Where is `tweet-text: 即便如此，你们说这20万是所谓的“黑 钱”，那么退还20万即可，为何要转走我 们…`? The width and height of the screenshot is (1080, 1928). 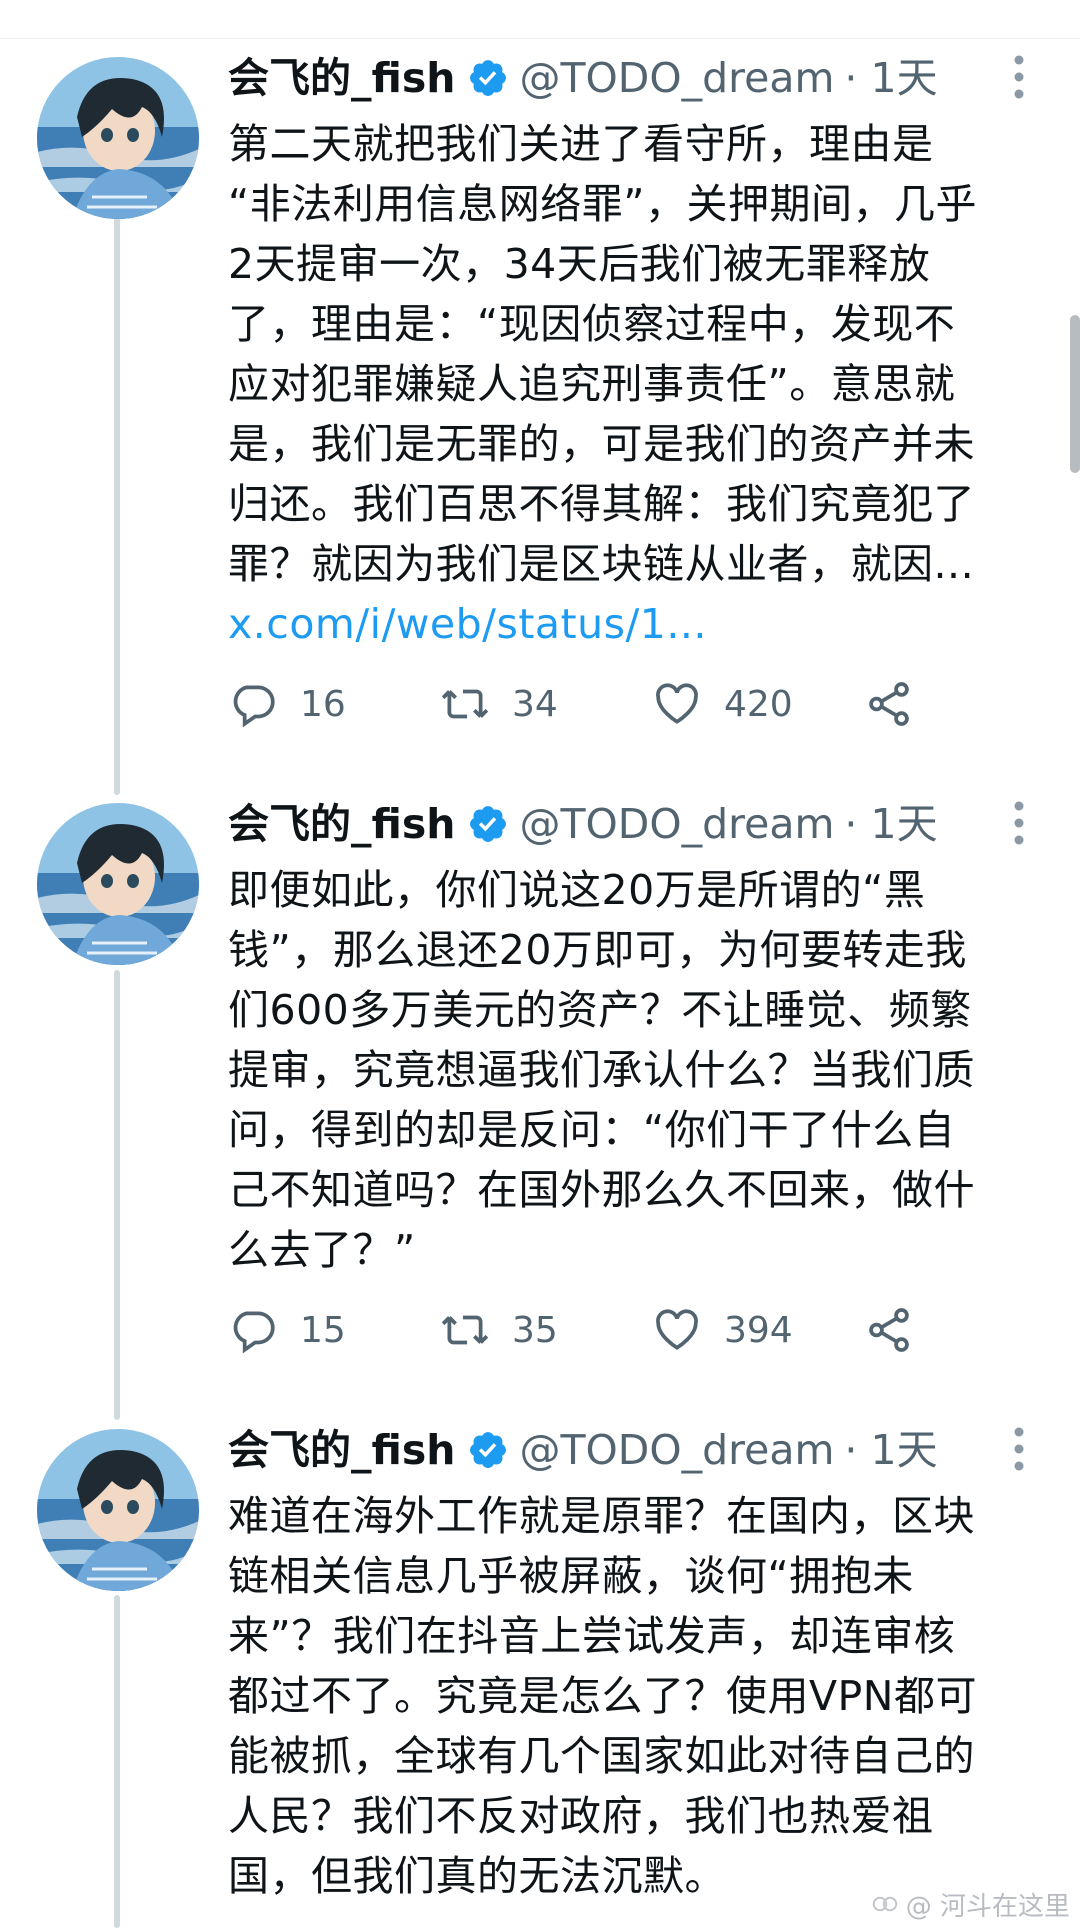
tweet-text: 即便如此，你们说这20万是所谓的“黑 钱”，那么退还20万即可，为何要转走我 们… is located at coordinates (601, 1070).